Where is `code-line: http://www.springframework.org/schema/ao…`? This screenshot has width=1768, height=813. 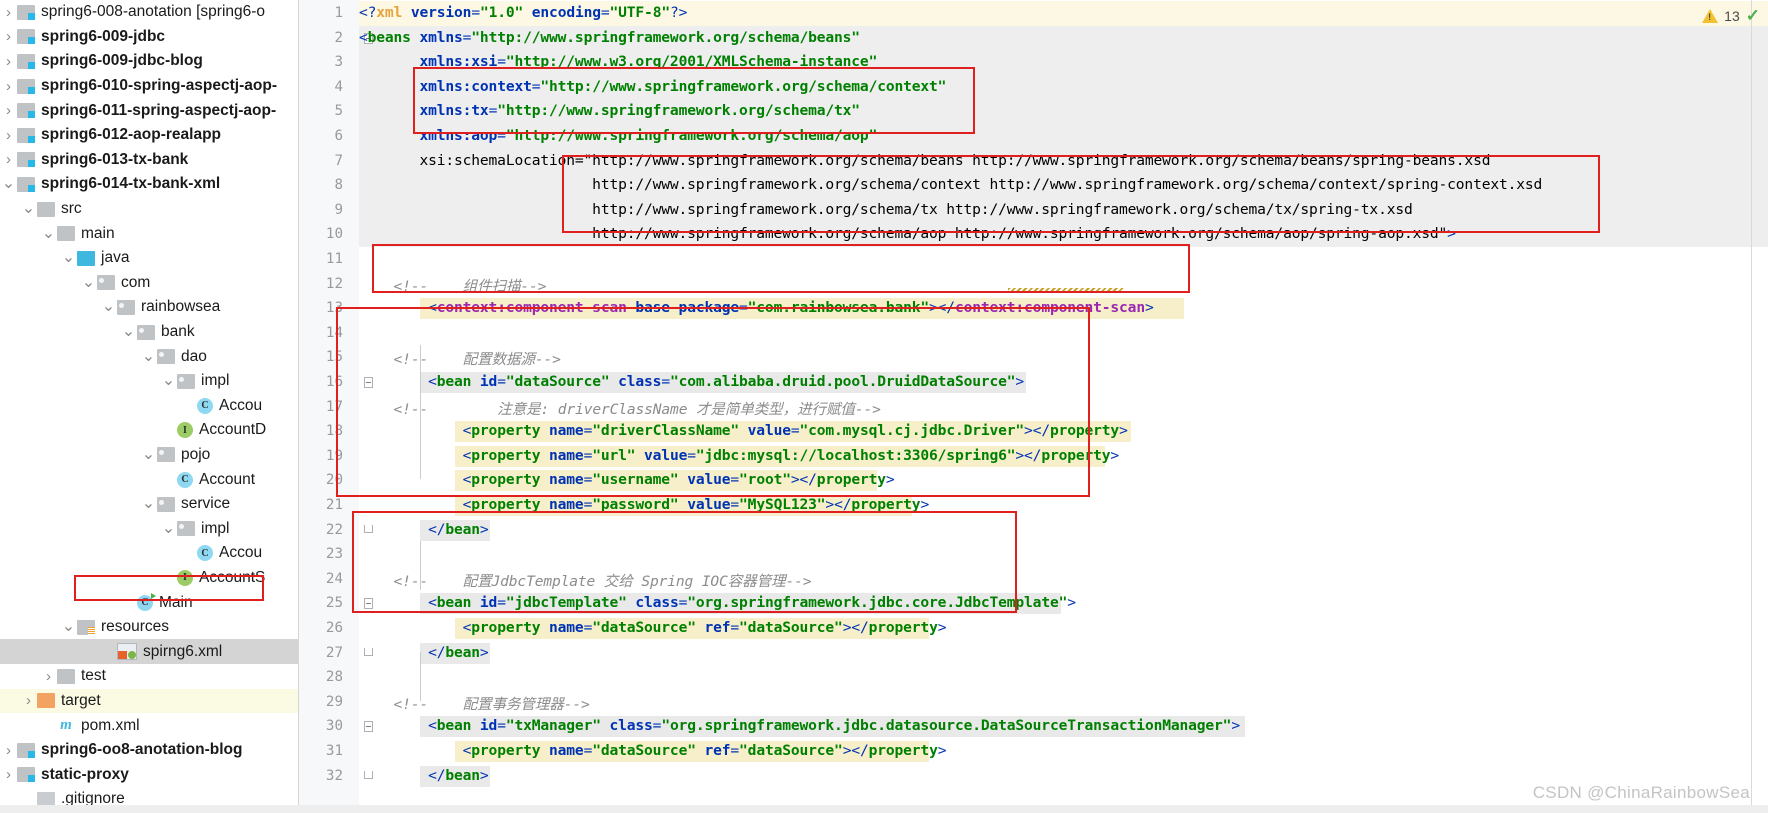
code-line: http://www.springframework.org/schema/ao… is located at coordinates (907, 233).